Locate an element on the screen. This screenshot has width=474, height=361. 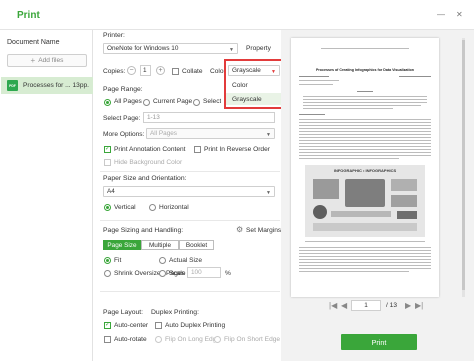
fit-radio is located at coordinates (107, 260).